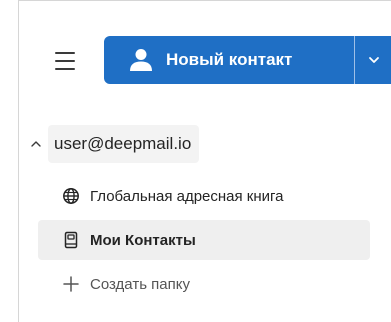 The width and height of the screenshot is (391, 322). Describe the element at coordinates (187, 196) in the screenshot. I see `folder-label: Глобальная адресная книга` at that location.